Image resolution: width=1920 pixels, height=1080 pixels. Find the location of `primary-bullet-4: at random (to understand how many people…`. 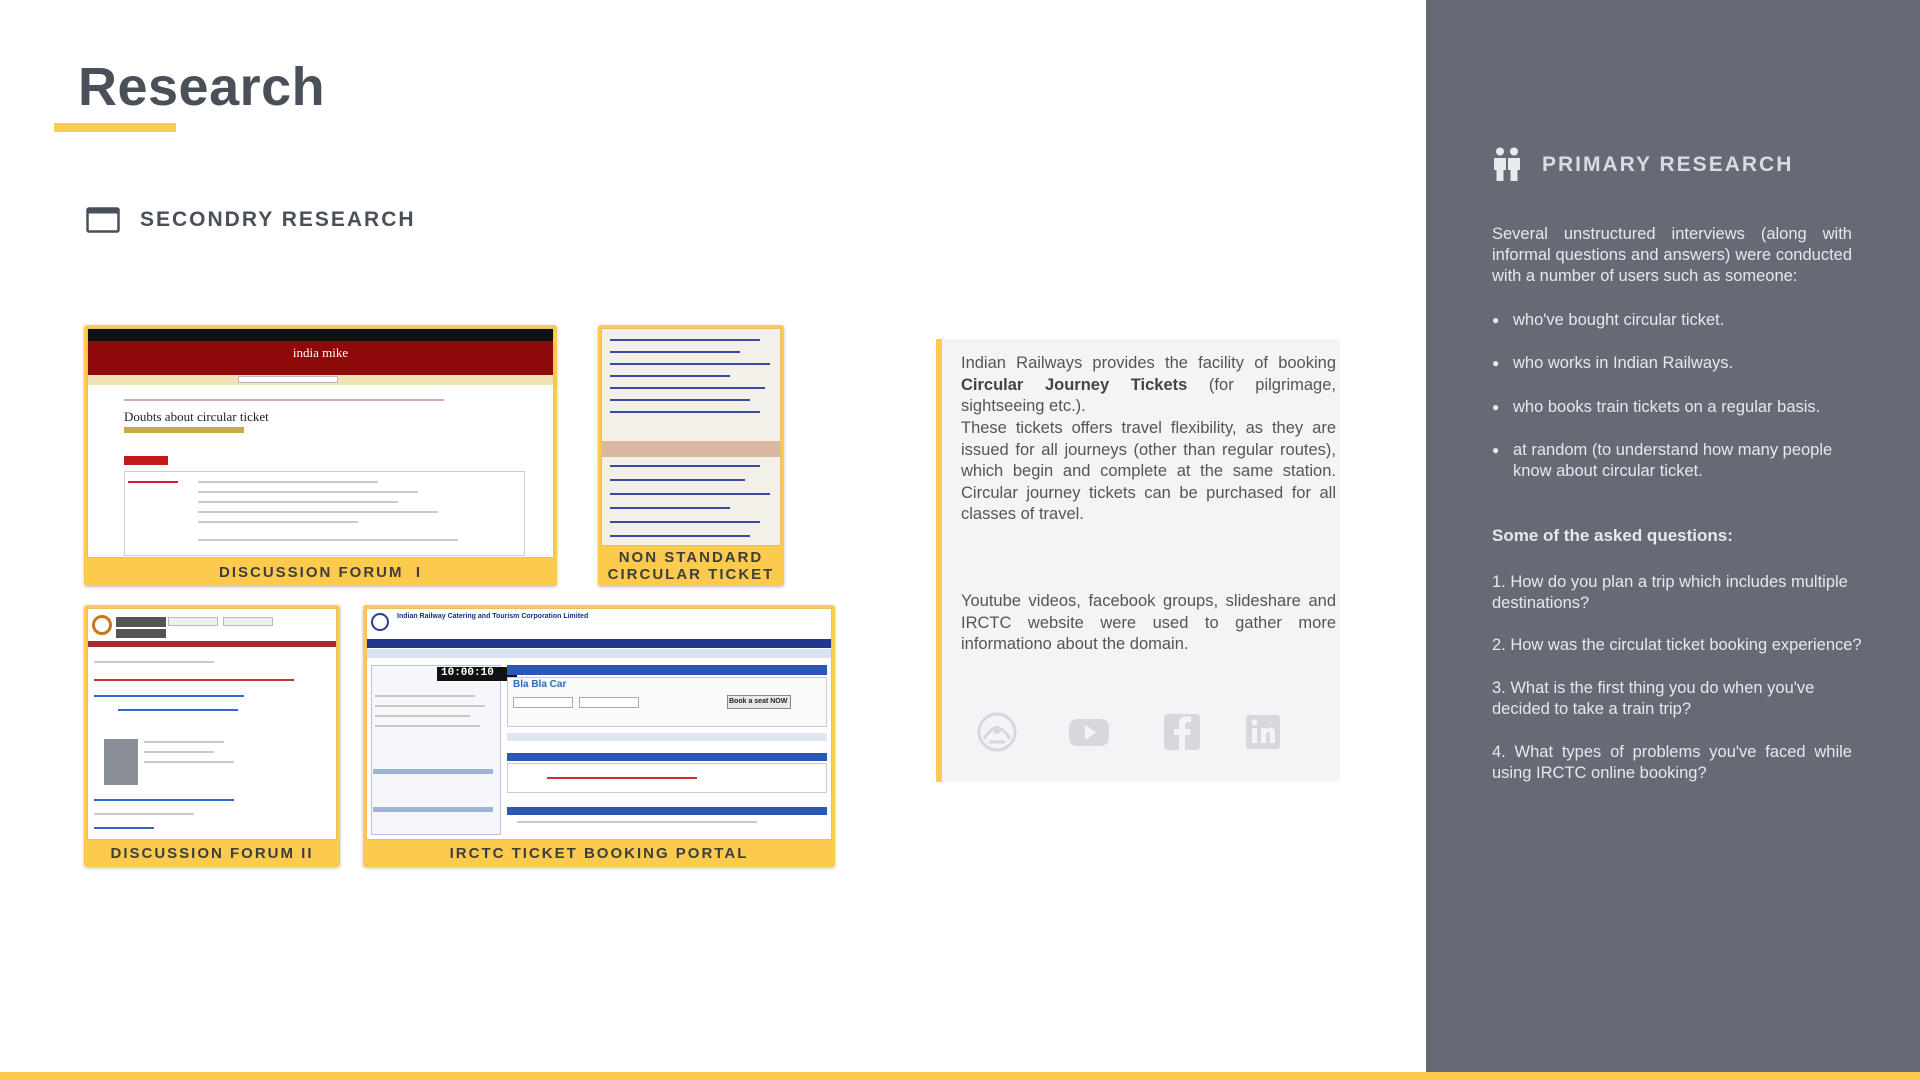

primary-bullet-4: at random (to understand how many people… is located at coordinates (1672, 461).